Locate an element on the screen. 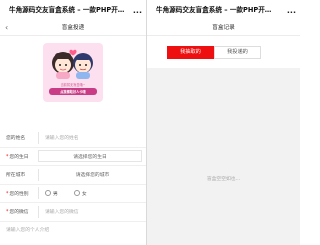 This screenshot has height=245, width=320. record-tabs: 我抽取的 我投递的 is located at coordinates (223, 52).